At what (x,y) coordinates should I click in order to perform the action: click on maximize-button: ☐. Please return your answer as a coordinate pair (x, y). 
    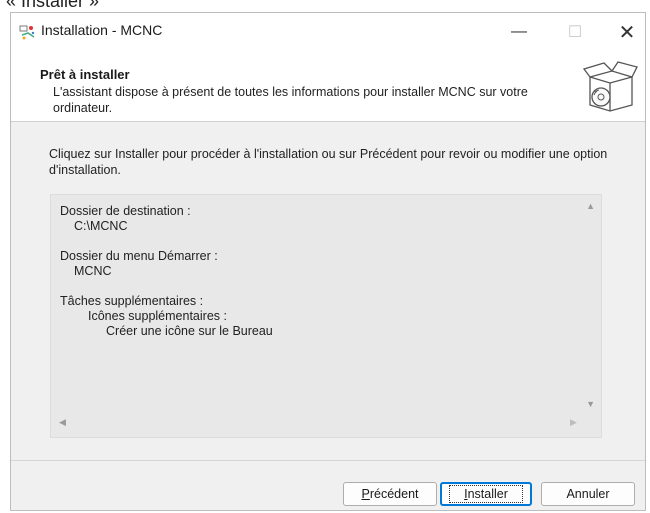
    Looking at the image, I should click on (575, 32).